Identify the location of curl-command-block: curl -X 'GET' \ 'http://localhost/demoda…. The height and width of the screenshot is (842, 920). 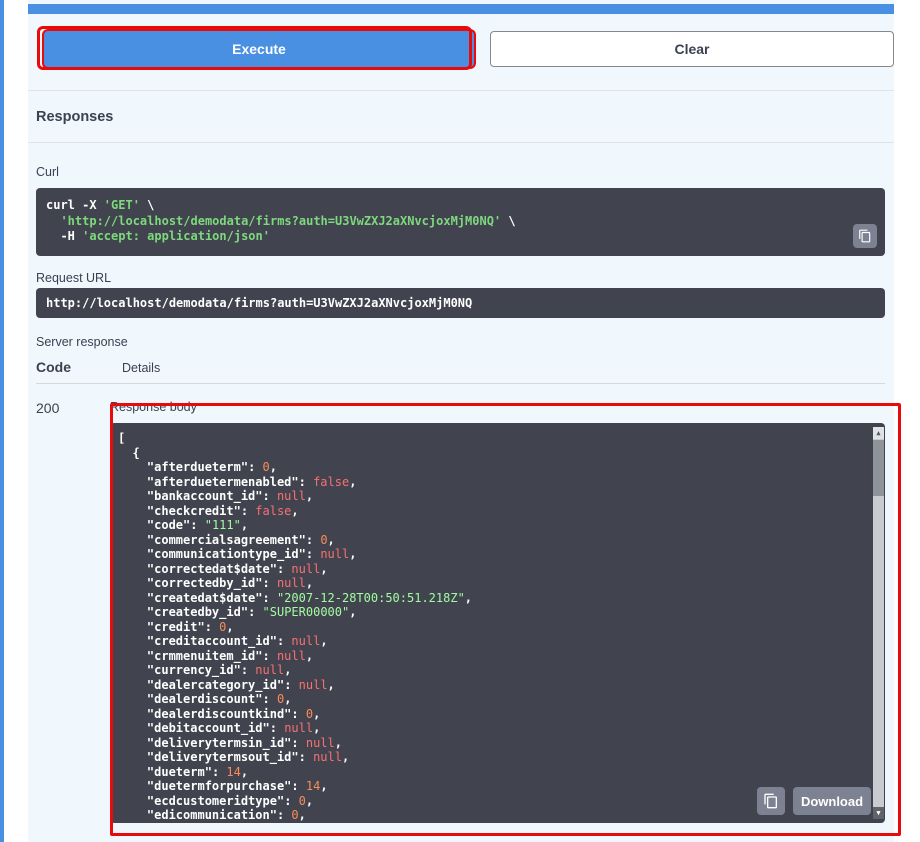
(460, 222).